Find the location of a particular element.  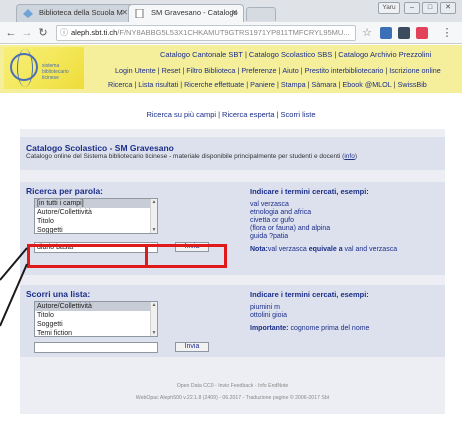

word-search-title: Ricerca per parola: is located at coordinates (65, 191).